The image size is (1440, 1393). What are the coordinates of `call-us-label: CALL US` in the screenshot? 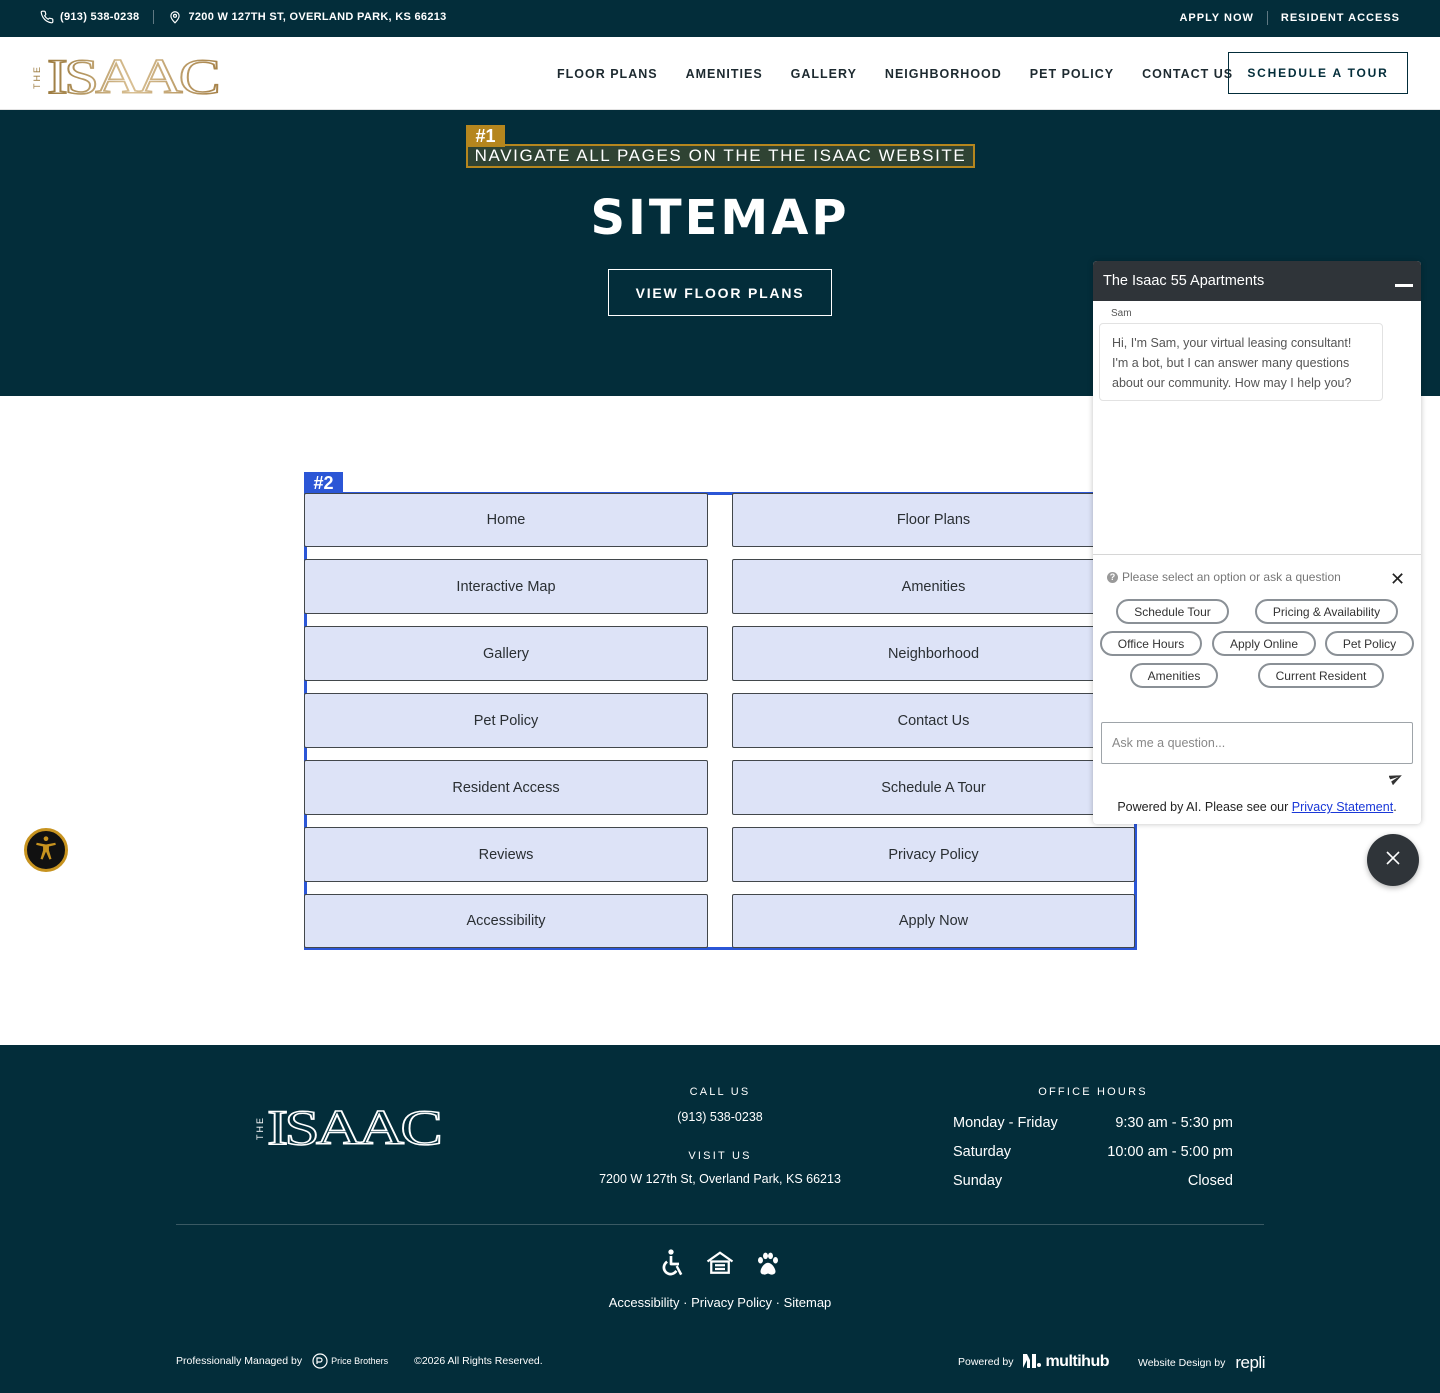 It's located at (720, 1092).